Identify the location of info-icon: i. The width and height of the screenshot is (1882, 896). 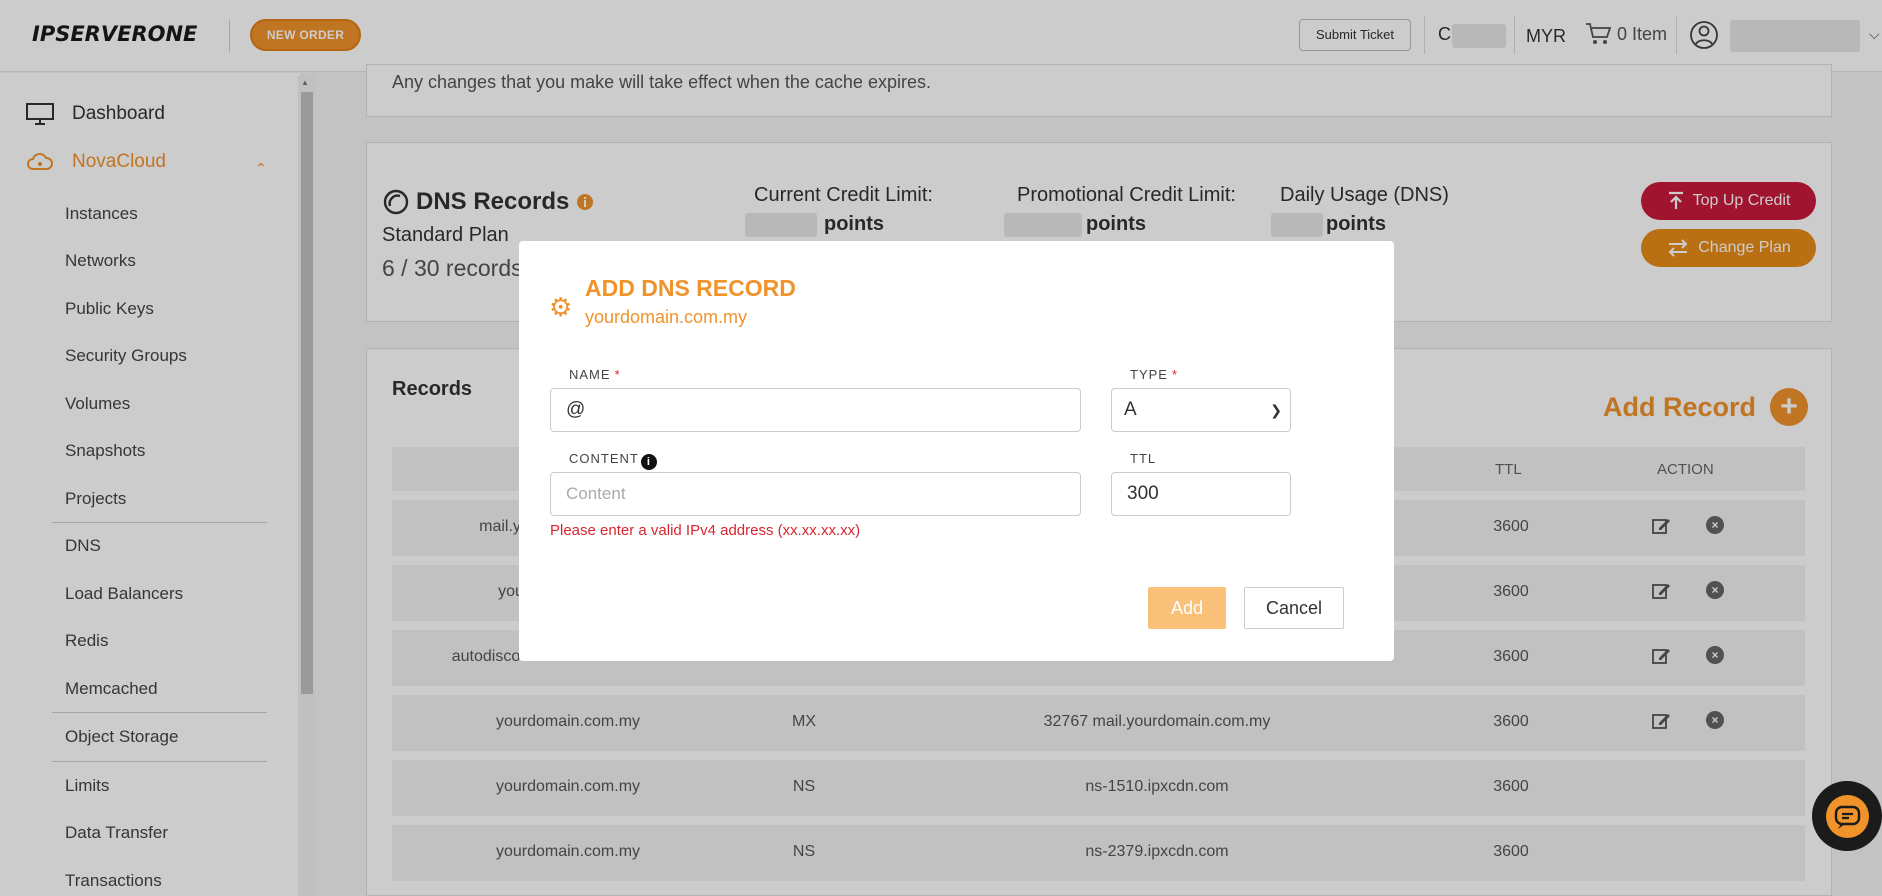
(648, 462).